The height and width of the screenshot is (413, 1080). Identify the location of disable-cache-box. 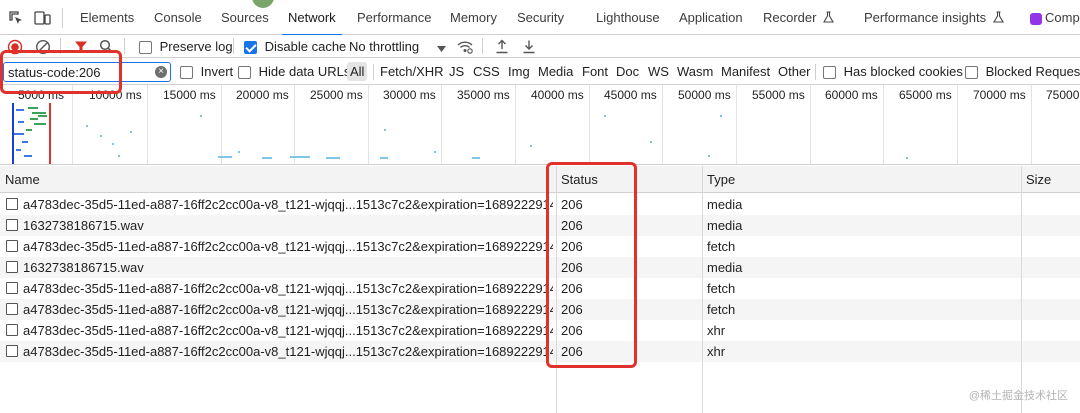
(250, 48).